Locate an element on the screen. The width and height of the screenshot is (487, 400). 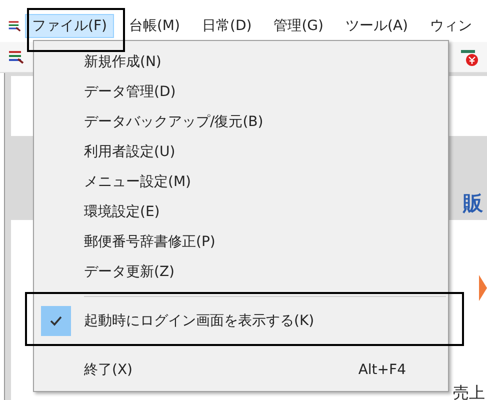
menu-bar-item: ツール(A) is located at coordinates (376, 26).